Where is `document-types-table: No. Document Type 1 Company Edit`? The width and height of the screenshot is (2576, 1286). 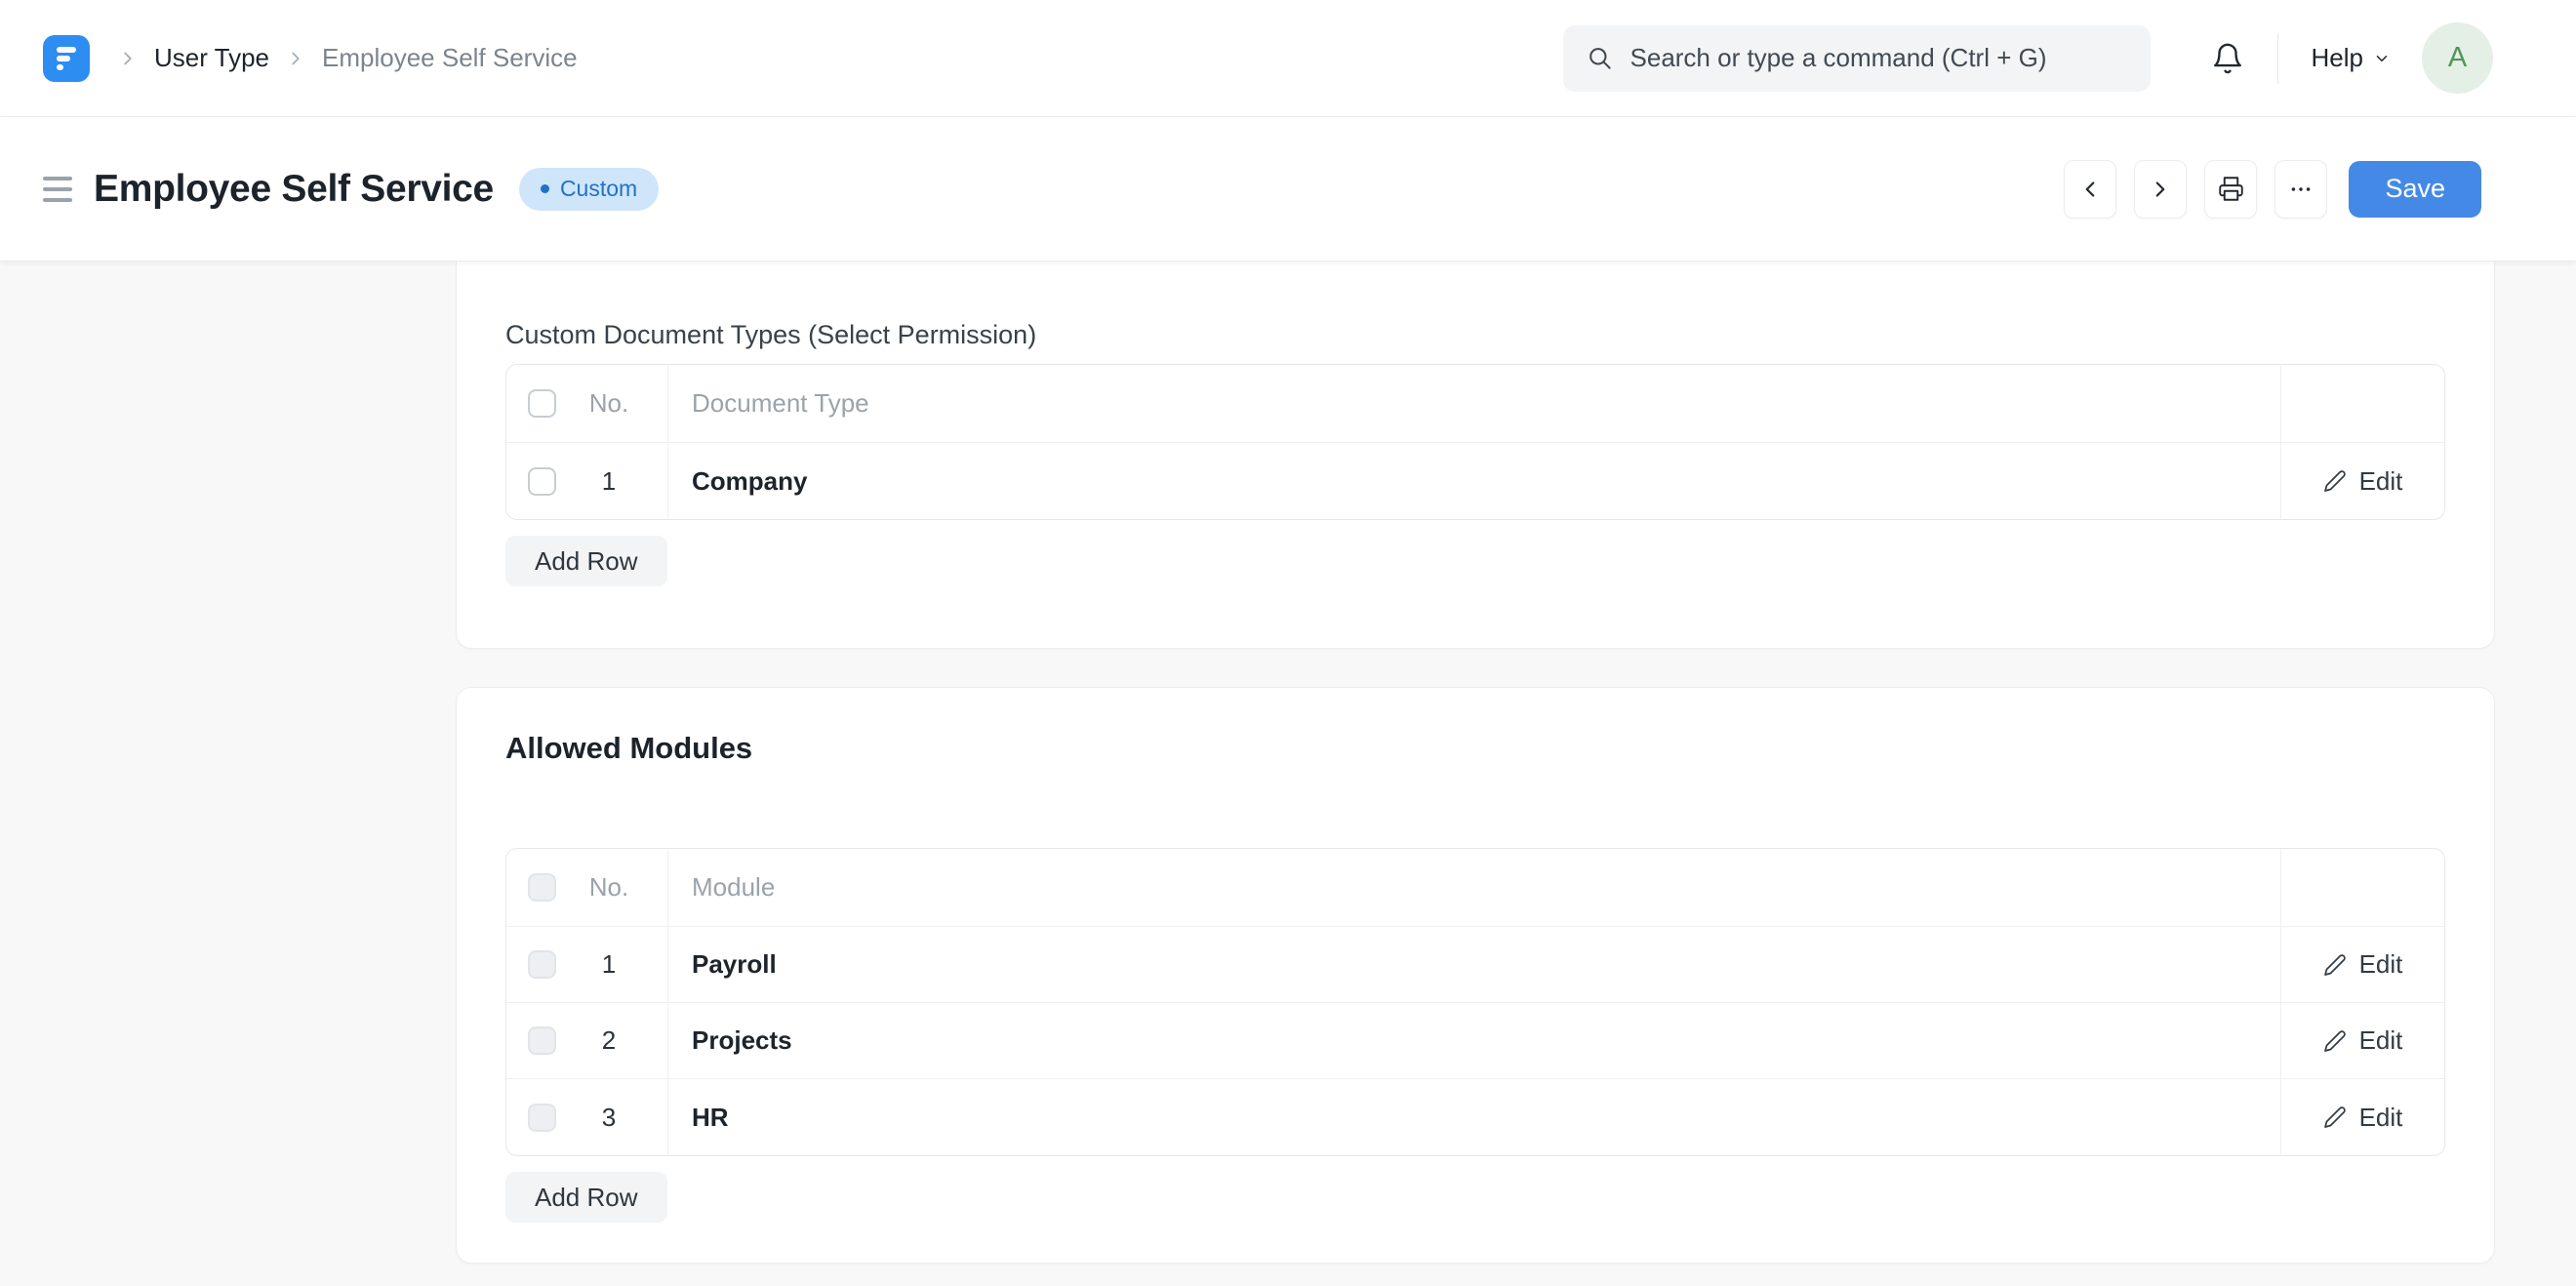
document-types-table: No. Document Type 1 Company Edit is located at coordinates (1475, 442).